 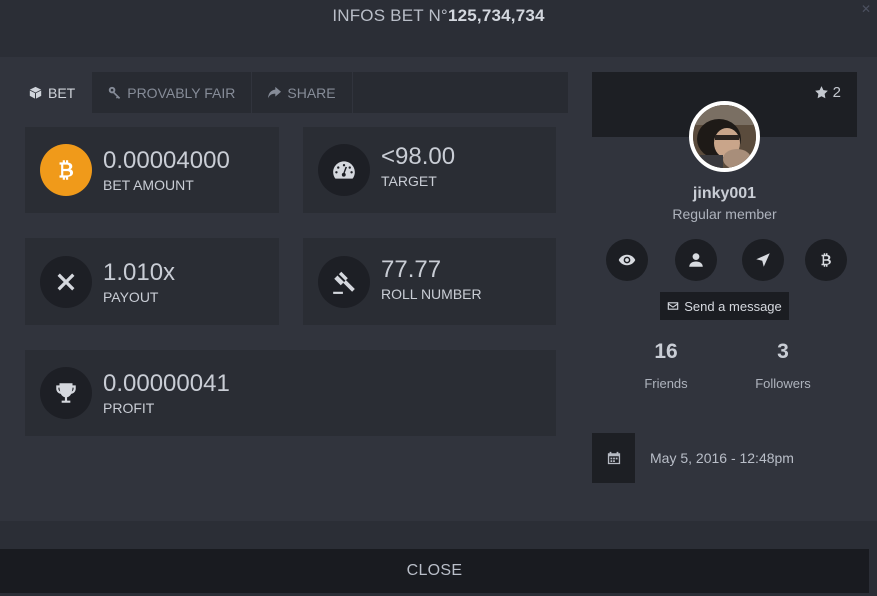 I want to click on tip-button, so click(x=826, y=260).